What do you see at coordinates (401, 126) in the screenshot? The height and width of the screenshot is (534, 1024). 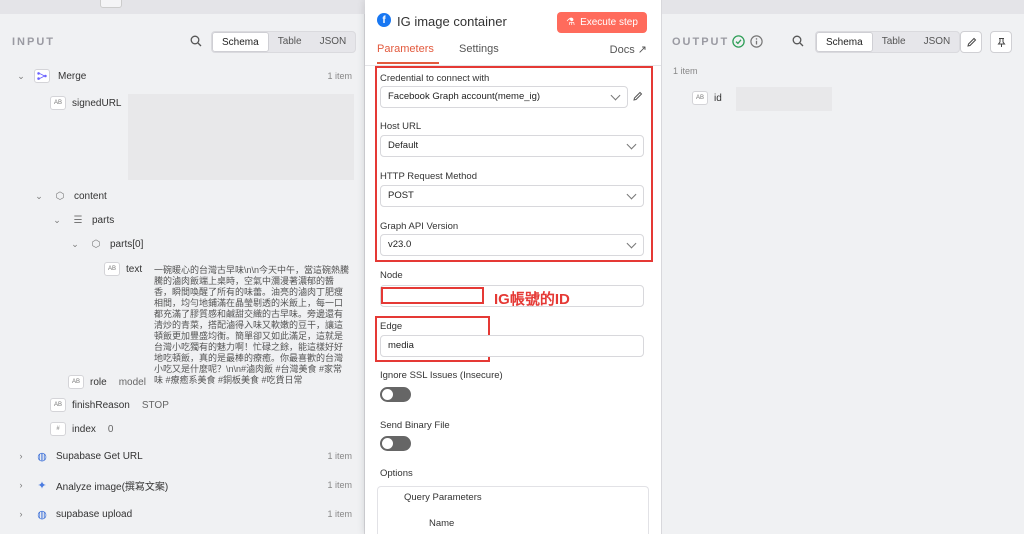 I see `host-url-label: Host URL` at bounding box center [401, 126].